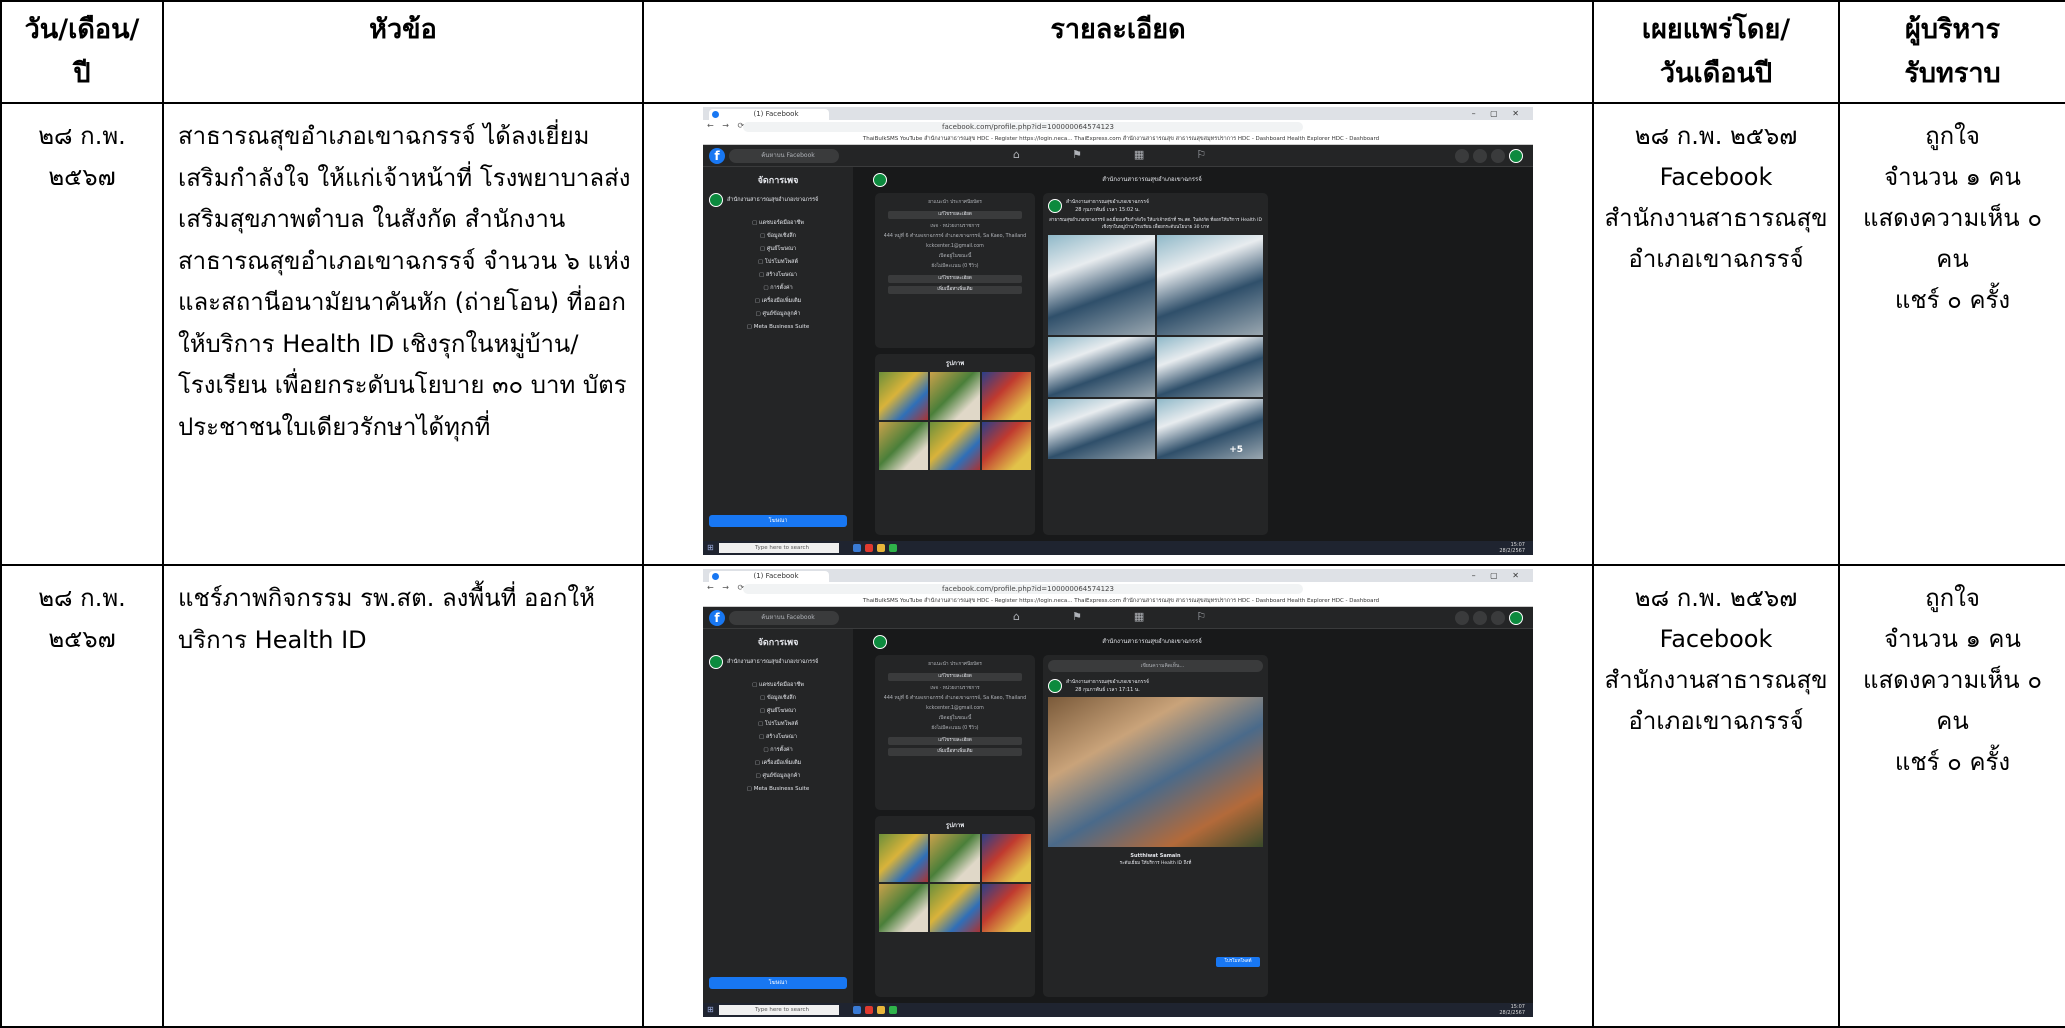 This screenshot has height=1028, width=2065. Describe the element at coordinates (1155, 863) in the screenshot. I see `comment-text: ระดับเยี่ยม ให้บริการ Health ID ถึงที่` at that location.